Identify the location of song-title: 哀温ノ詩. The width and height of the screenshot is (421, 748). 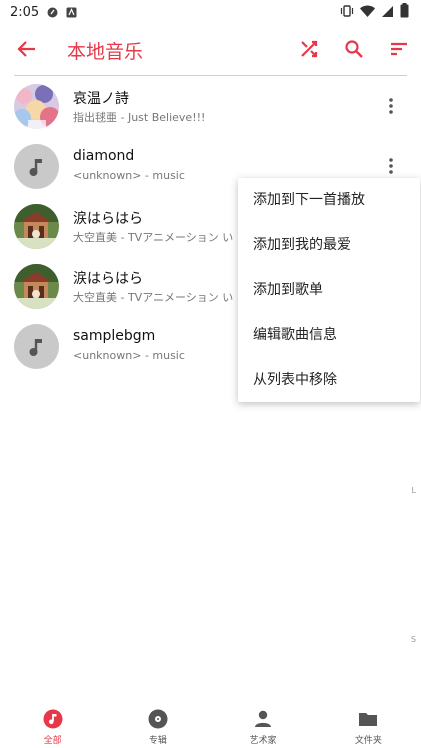
(101, 99).